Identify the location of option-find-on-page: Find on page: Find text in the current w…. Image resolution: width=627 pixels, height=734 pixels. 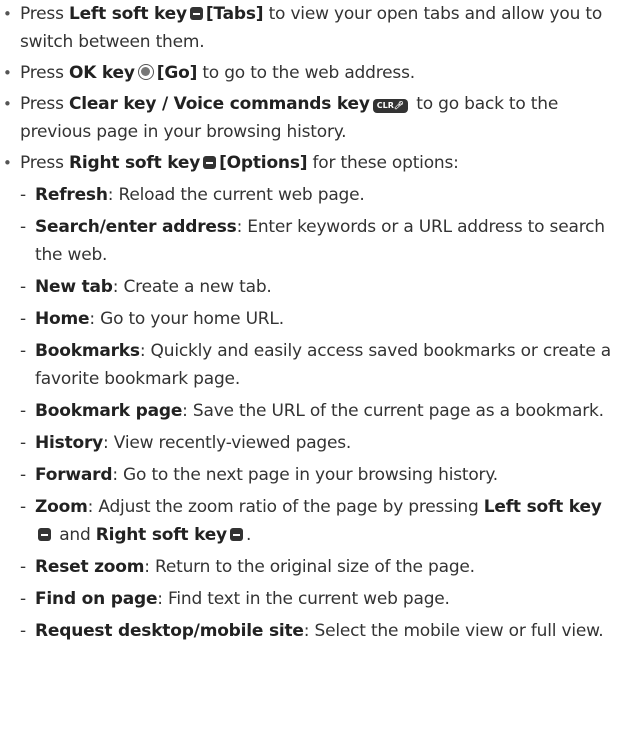
(311, 599).